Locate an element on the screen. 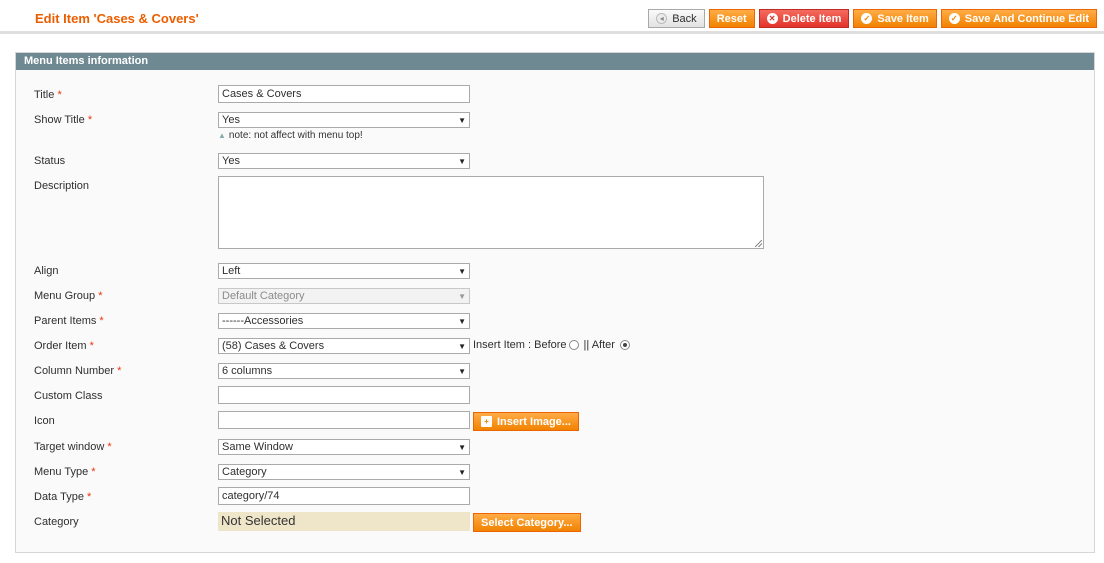 This screenshot has width=1104, height=563. show-title-value: Yes is located at coordinates (231, 120).